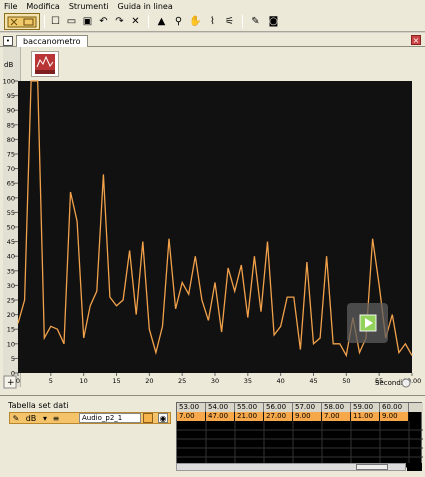  What do you see at coordinates (195, 21) in the screenshot?
I see `hand-icon: ✋` at bounding box center [195, 21].